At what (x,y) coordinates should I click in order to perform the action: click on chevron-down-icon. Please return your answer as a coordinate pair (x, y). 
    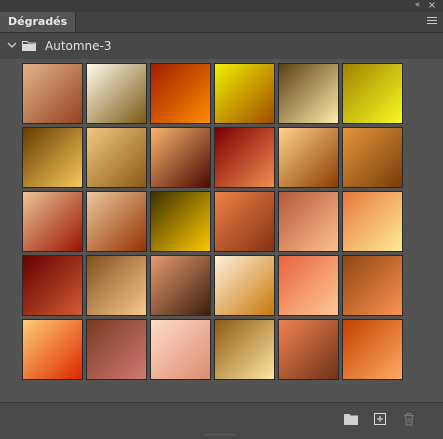
    Looking at the image, I should click on (12, 45).